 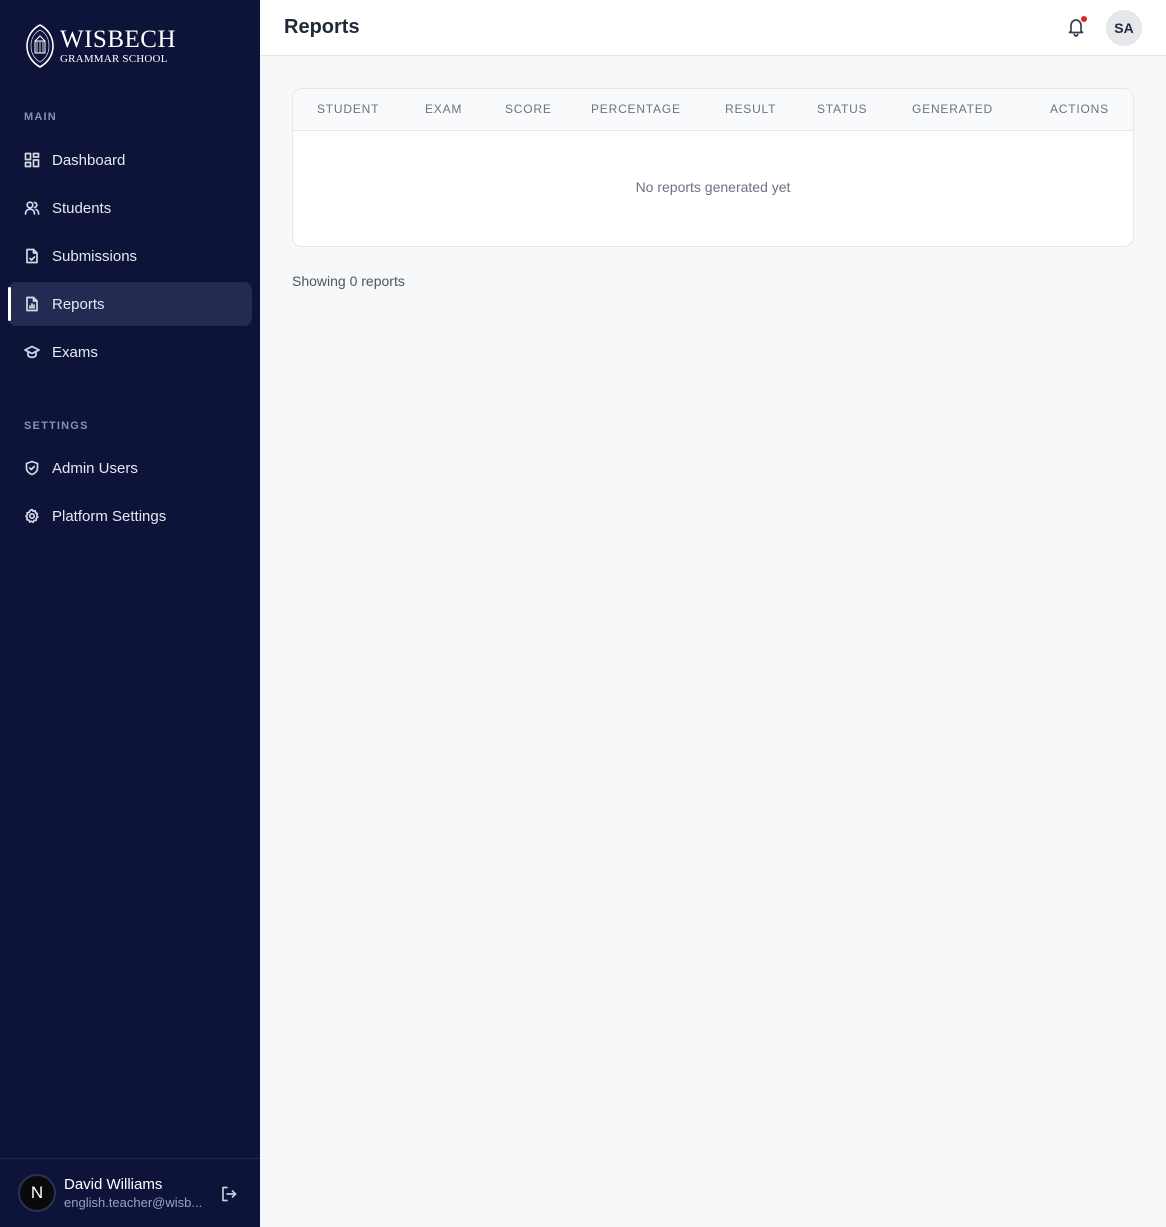 I want to click on column-header-generated: GENERATED, so click(x=952, y=109).